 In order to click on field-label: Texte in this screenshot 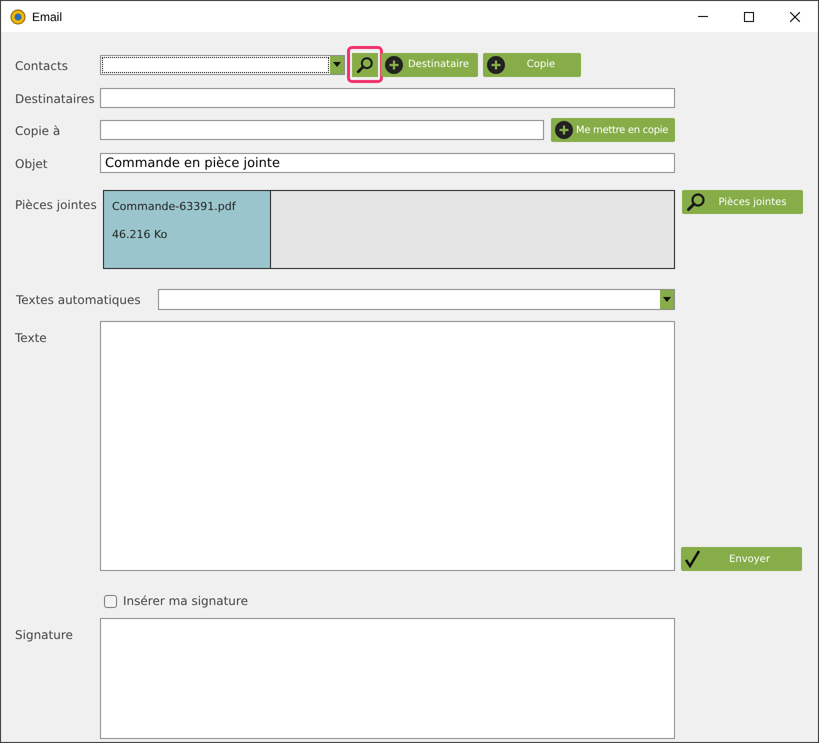, I will do `click(31, 338)`.